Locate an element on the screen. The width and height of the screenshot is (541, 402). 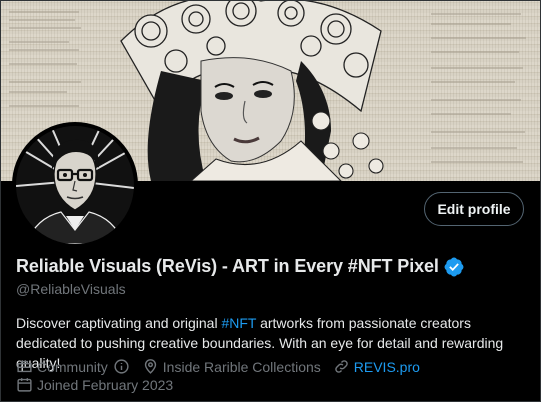
location-item: Inside Rarible Collections is located at coordinates (231, 366).